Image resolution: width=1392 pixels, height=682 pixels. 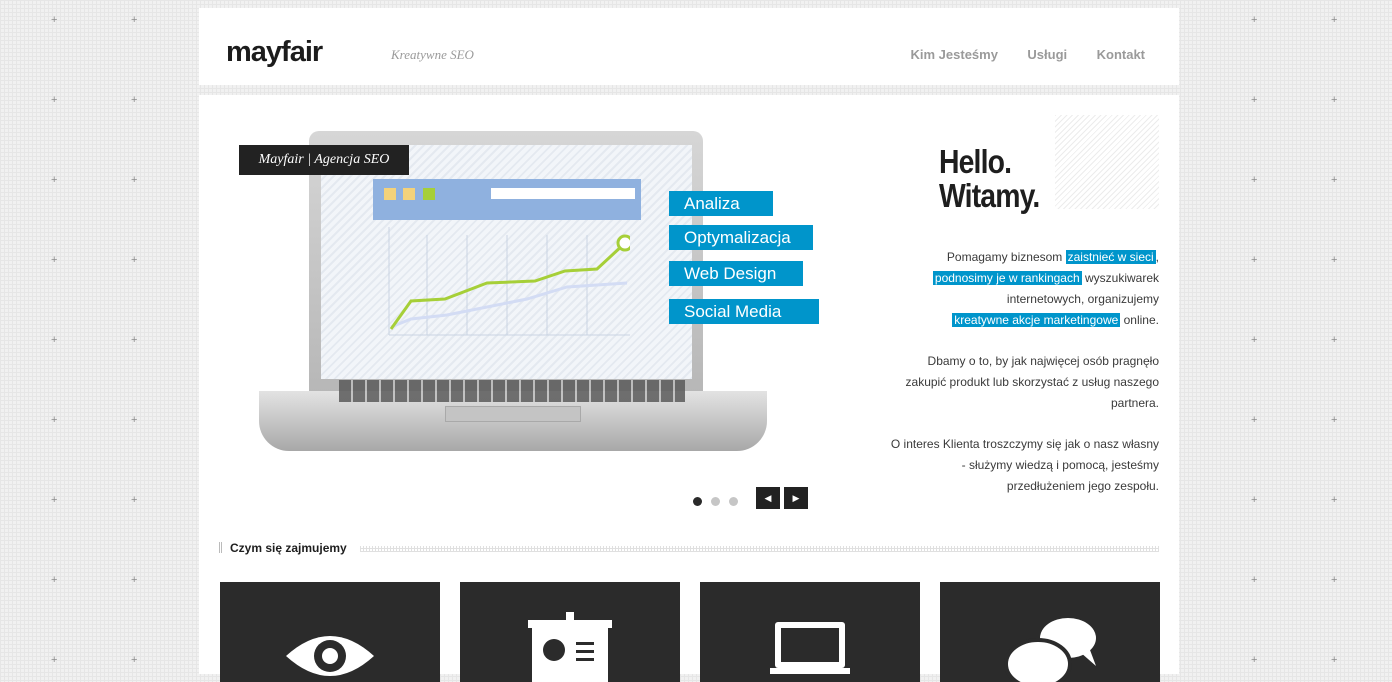 I want to click on chevron-right-icon: ▶, so click(x=796, y=498).